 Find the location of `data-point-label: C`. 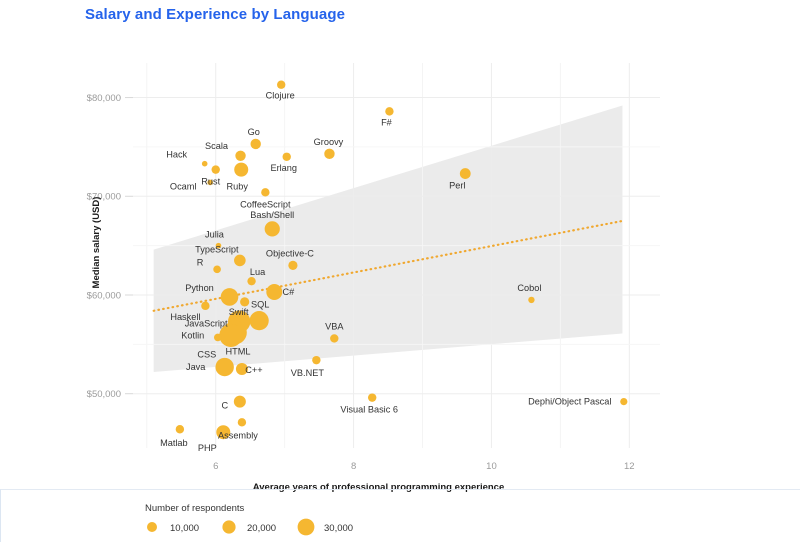

data-point-label: C is located at coordinates (225, 406).